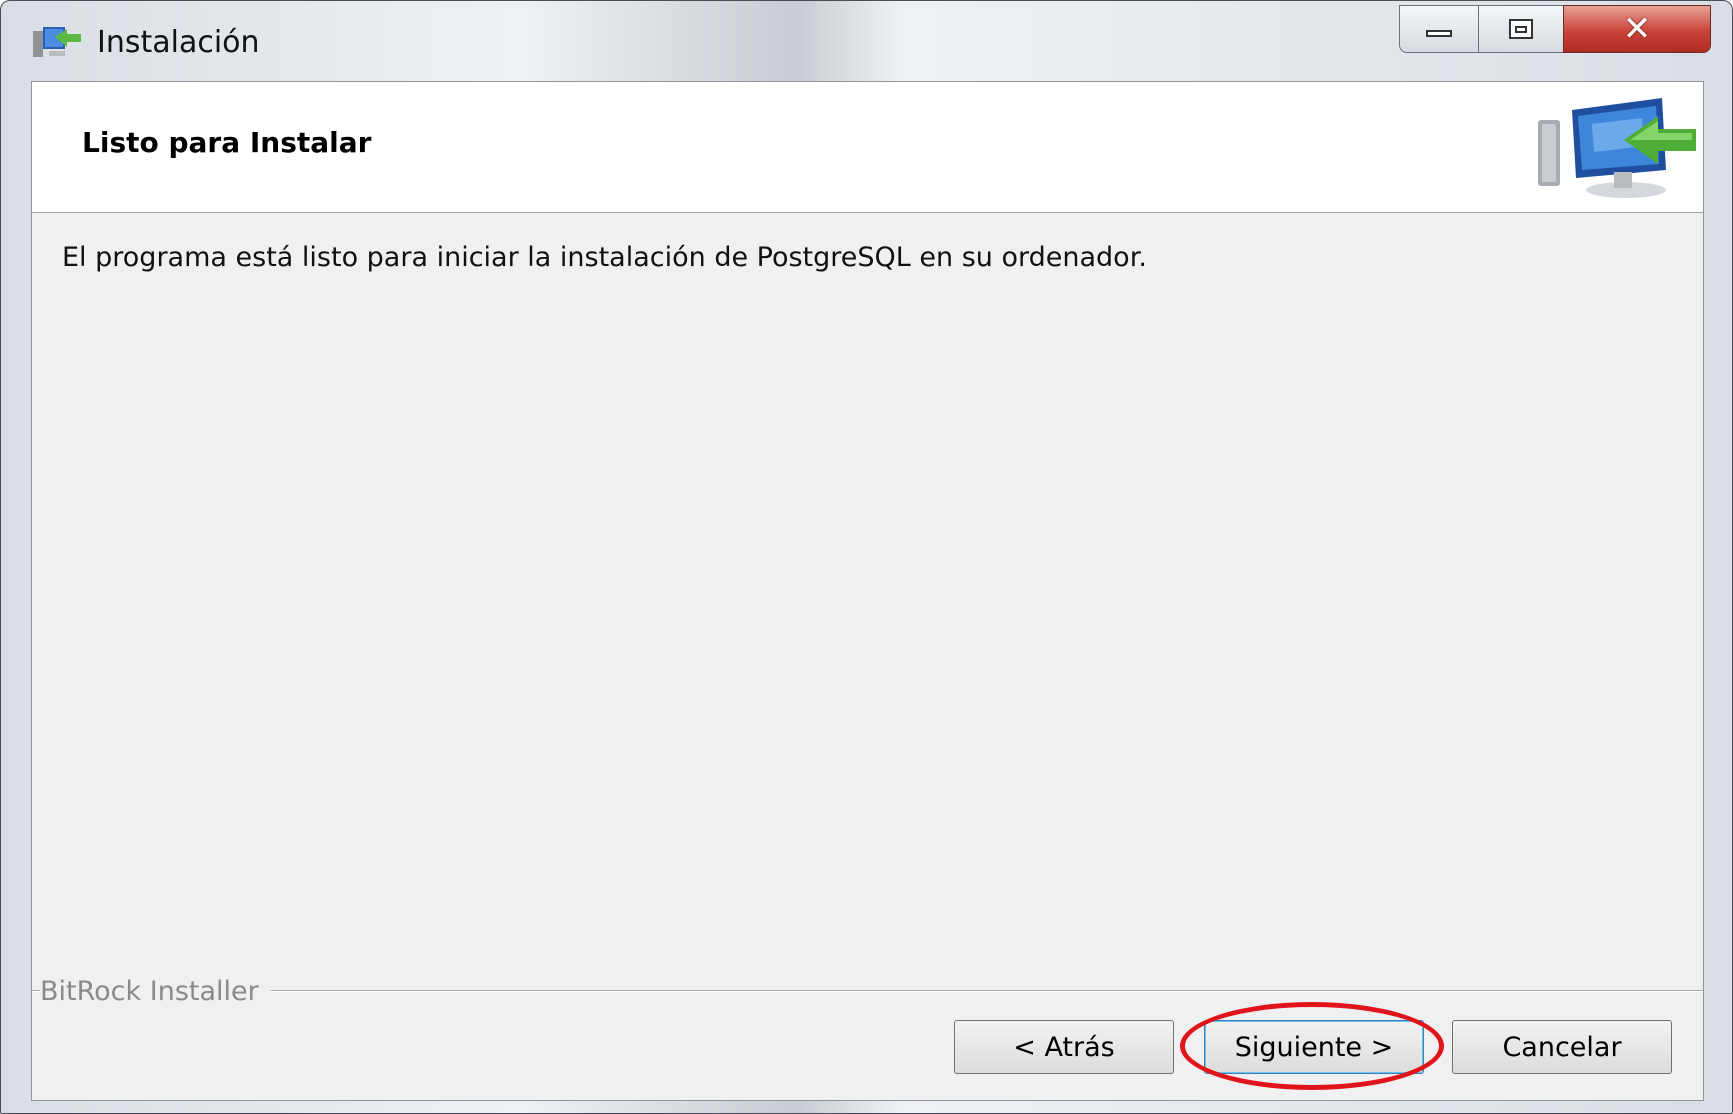 The image size is (1733, 1114). Describe the element at coordinates (1439, 33) in the screenshot. I see `minimize-icon` at that location.